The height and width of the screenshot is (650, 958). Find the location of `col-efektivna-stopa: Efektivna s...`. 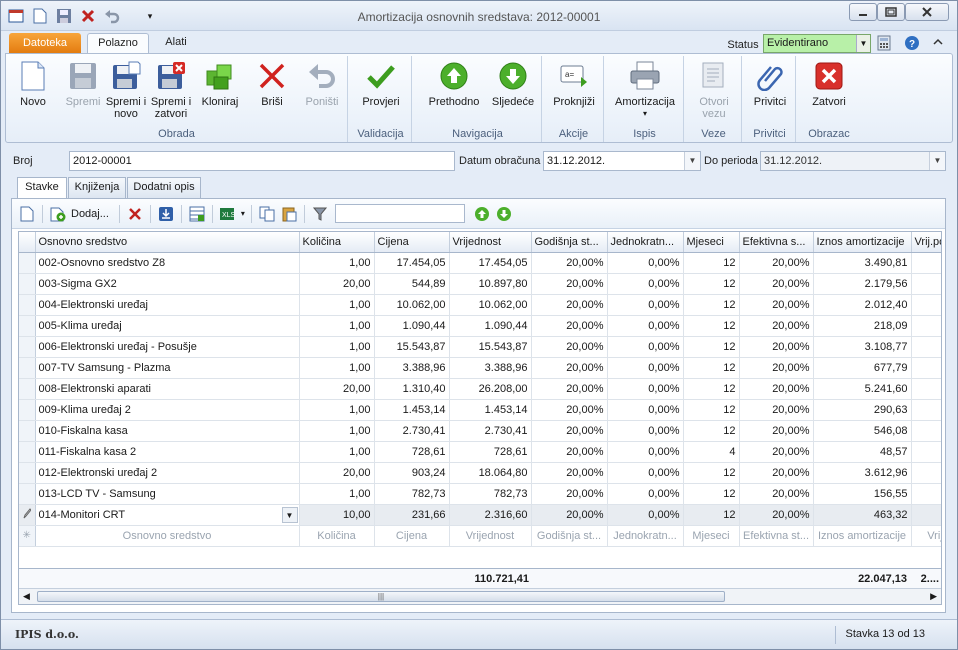

col-efektivna-stopa: Efektivna s... is located at coordinates (776, 242).